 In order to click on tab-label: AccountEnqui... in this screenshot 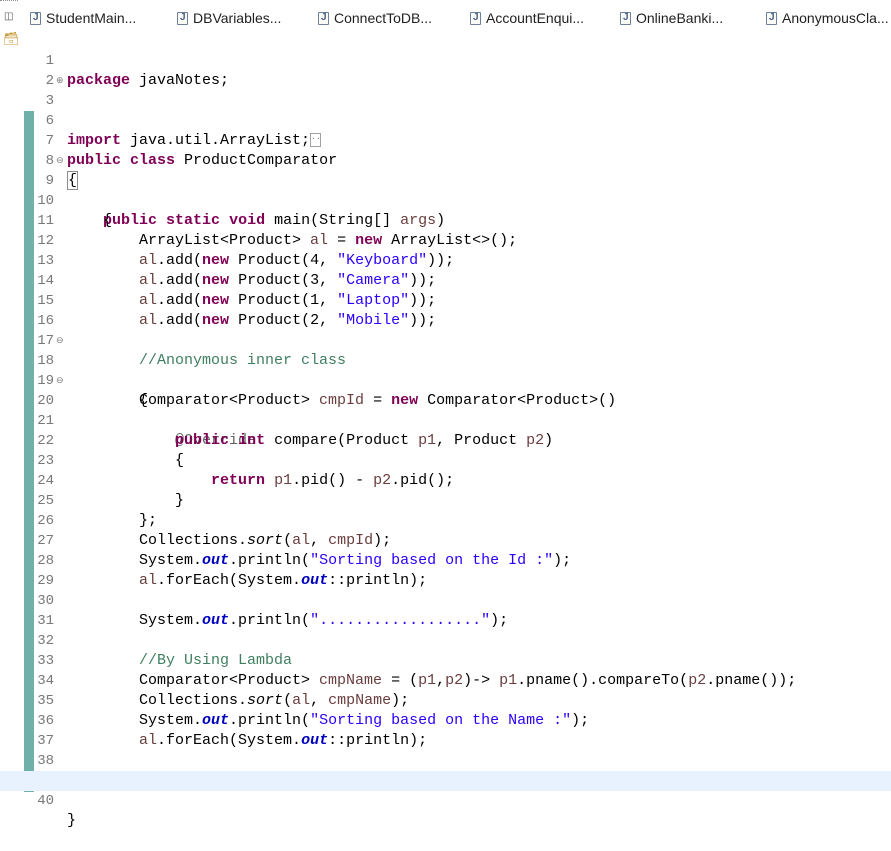, I will do `click(535, 18)`.